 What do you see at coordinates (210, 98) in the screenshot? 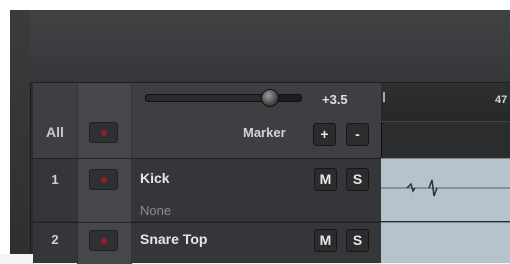
I see `volume-fader-fill` at bounding box center [210, 98].